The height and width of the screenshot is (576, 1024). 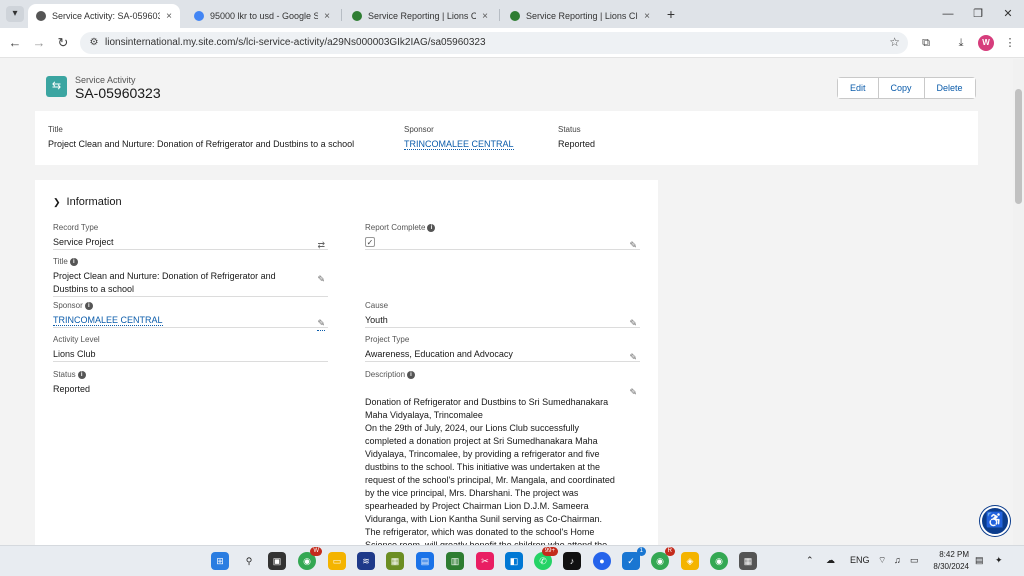 I want to click on download-icon: ⤓, so click(x=961, y=43).